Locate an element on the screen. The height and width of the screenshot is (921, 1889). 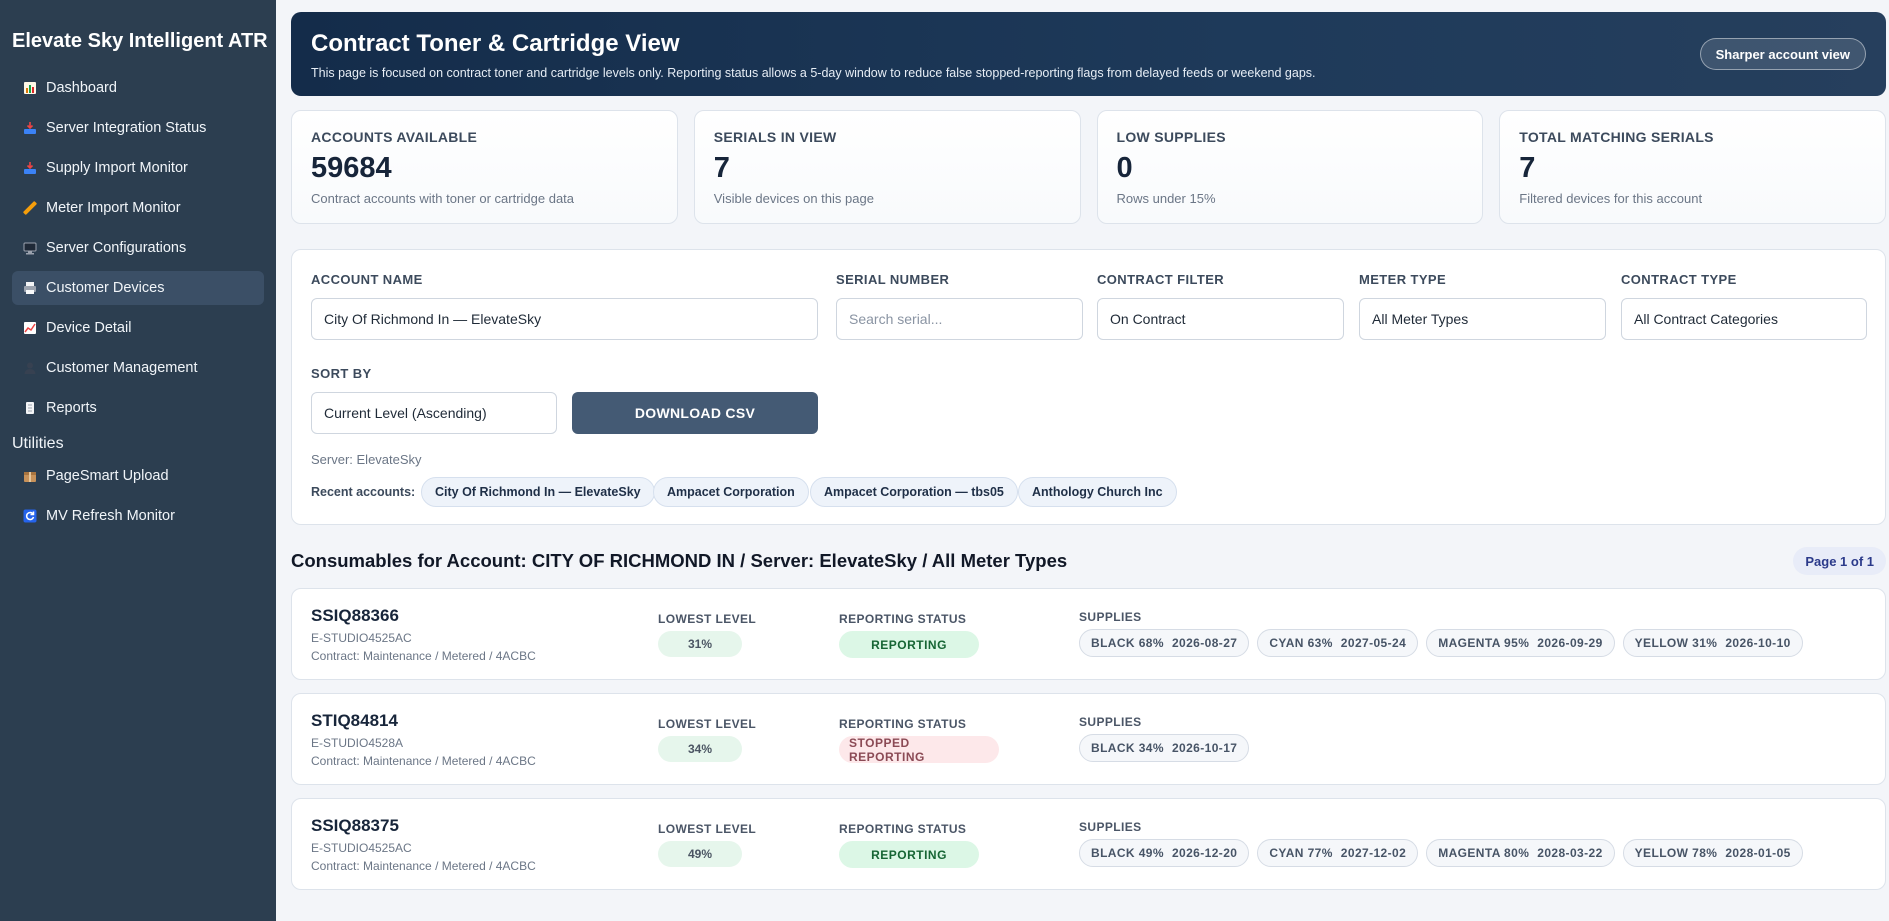
desktop-icon is located at coordinates (30, 248).